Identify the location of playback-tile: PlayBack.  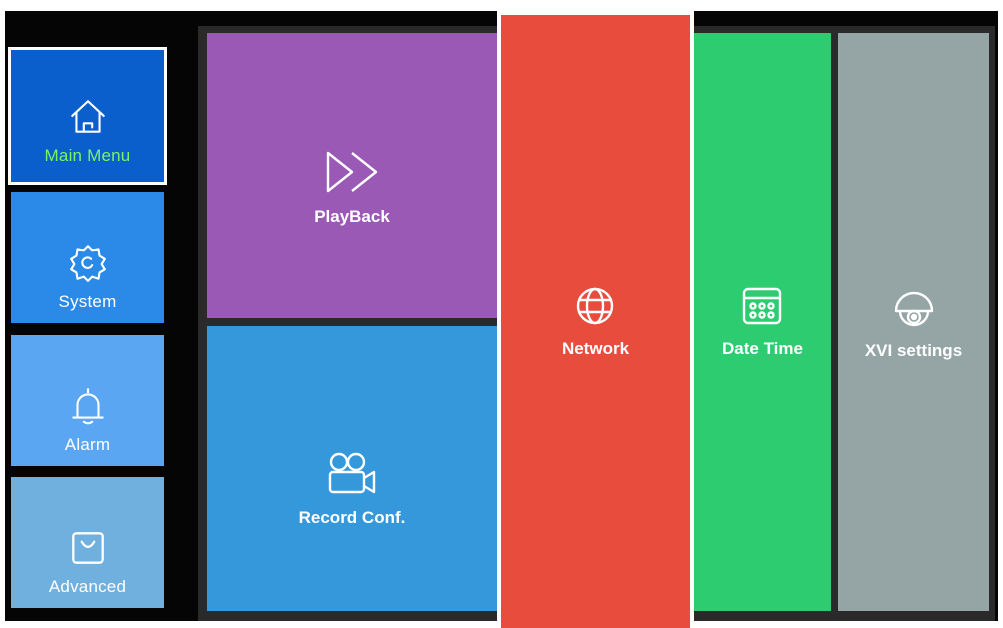
(352, 175).